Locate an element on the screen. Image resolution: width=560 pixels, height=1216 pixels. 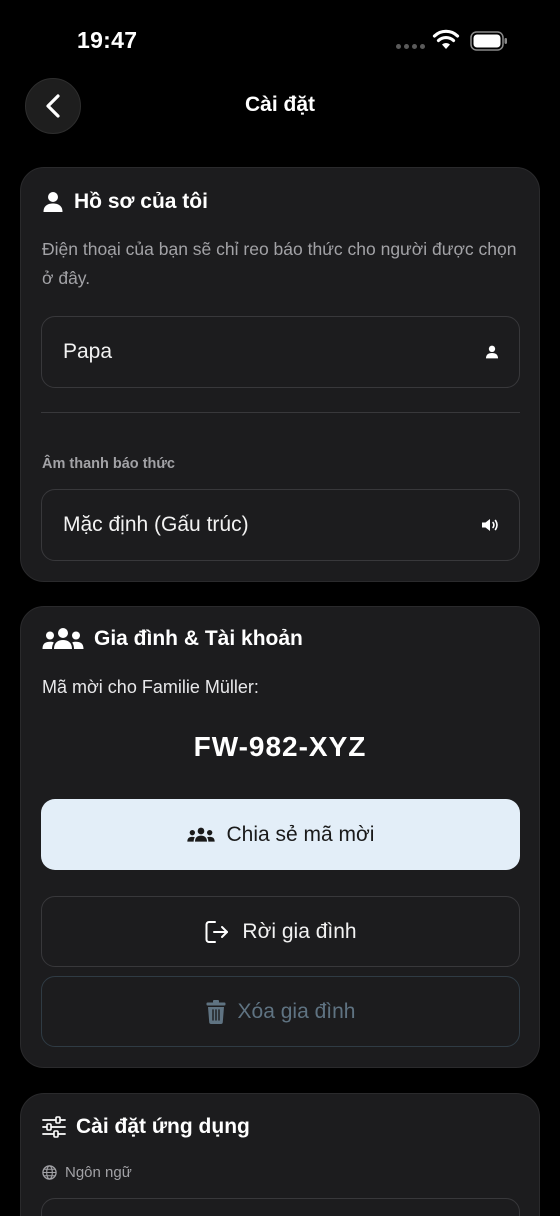
wifi-icon is located at coordinates (446, 39).